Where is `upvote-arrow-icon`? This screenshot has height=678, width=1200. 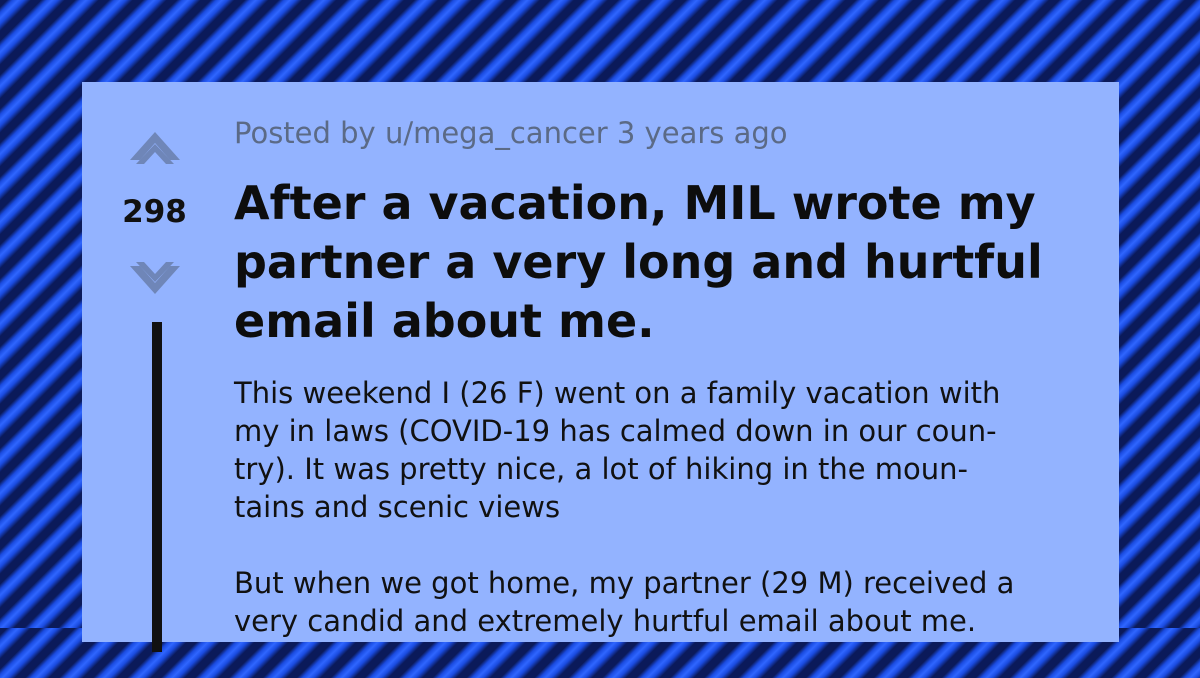
upvote-arrow-icon is located at coordinates (155, 148).